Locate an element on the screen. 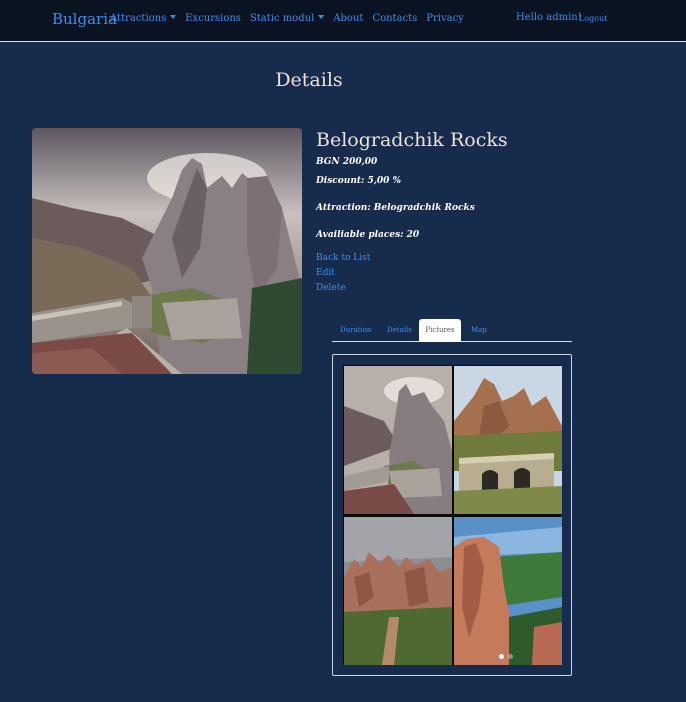 This screenshot has height=702, width=686. nav-attractions: Attractions is located at coordinates (143, 18).